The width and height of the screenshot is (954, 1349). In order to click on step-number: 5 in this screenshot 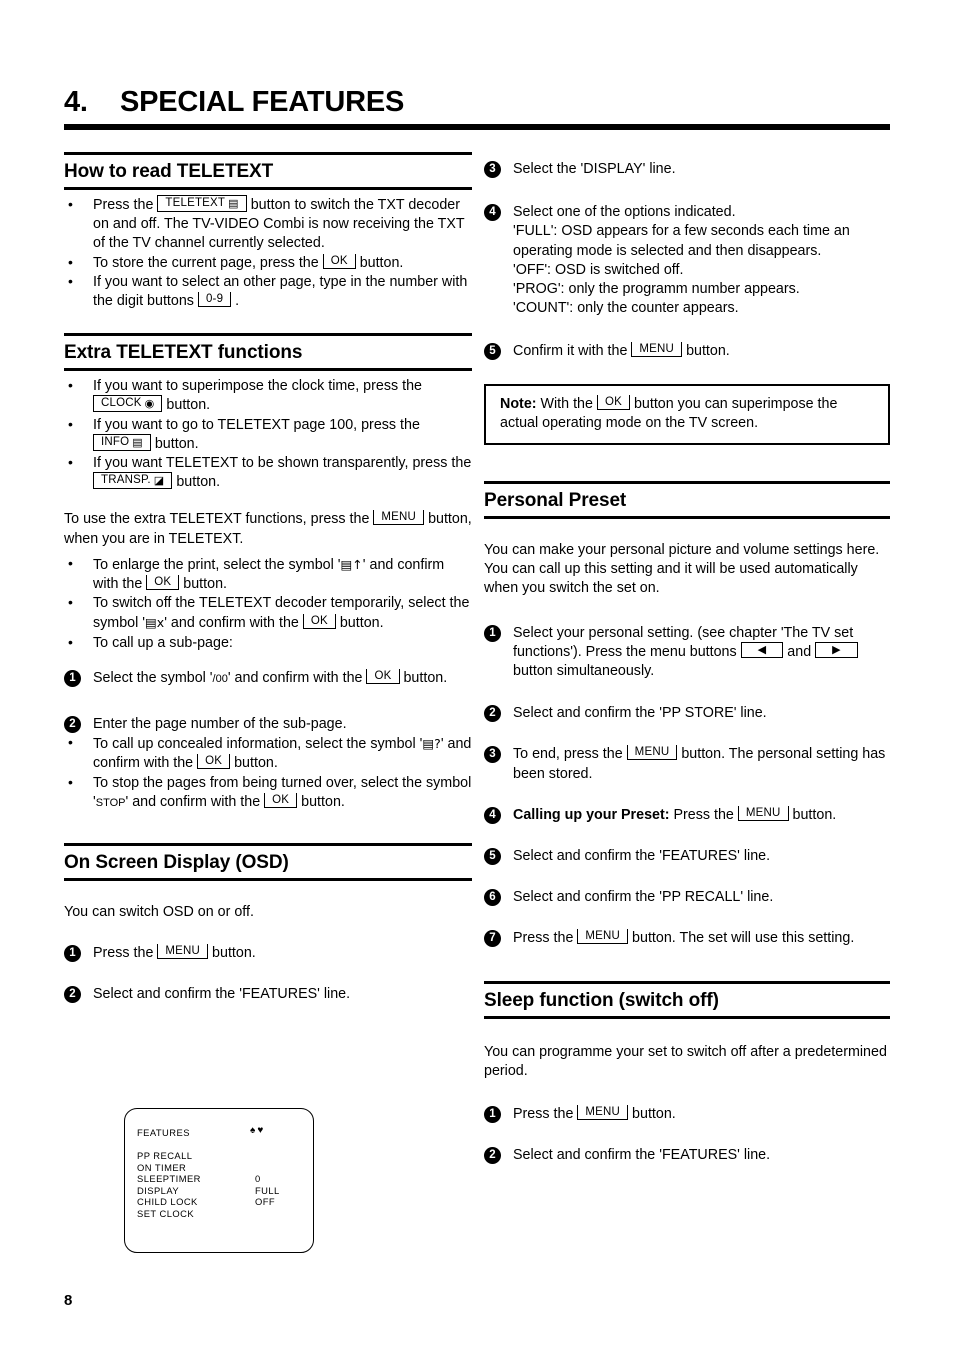, I will do `click(492, 352)`.